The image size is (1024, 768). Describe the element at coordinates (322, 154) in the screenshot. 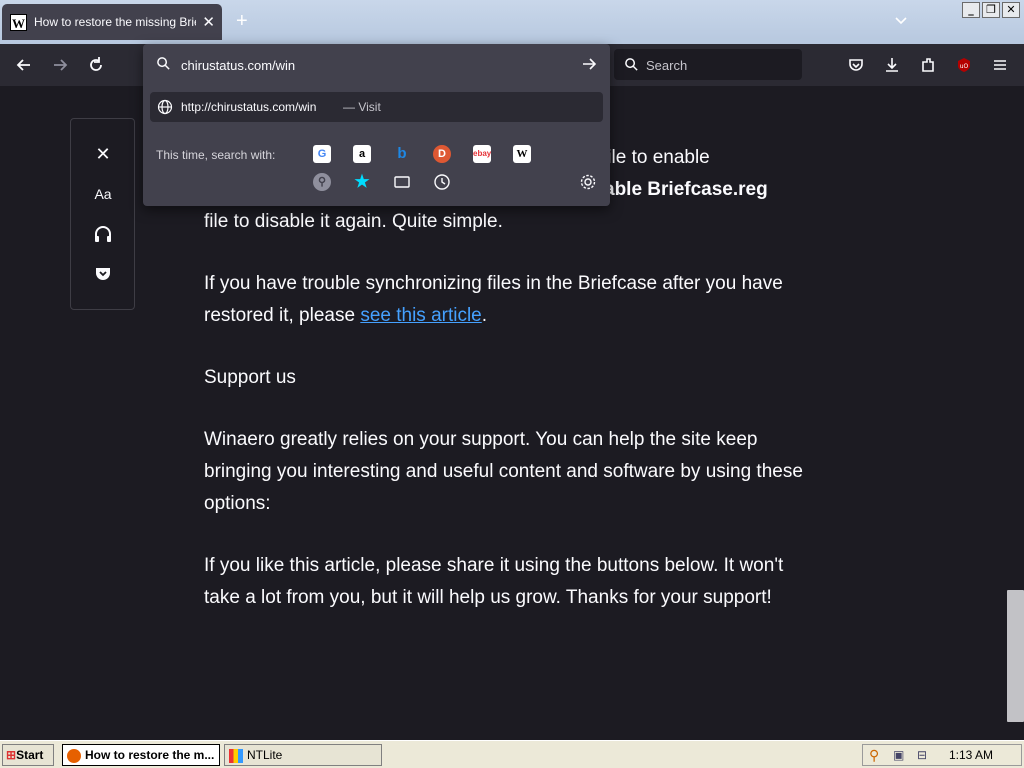

I see `google-icon: G` at that location.